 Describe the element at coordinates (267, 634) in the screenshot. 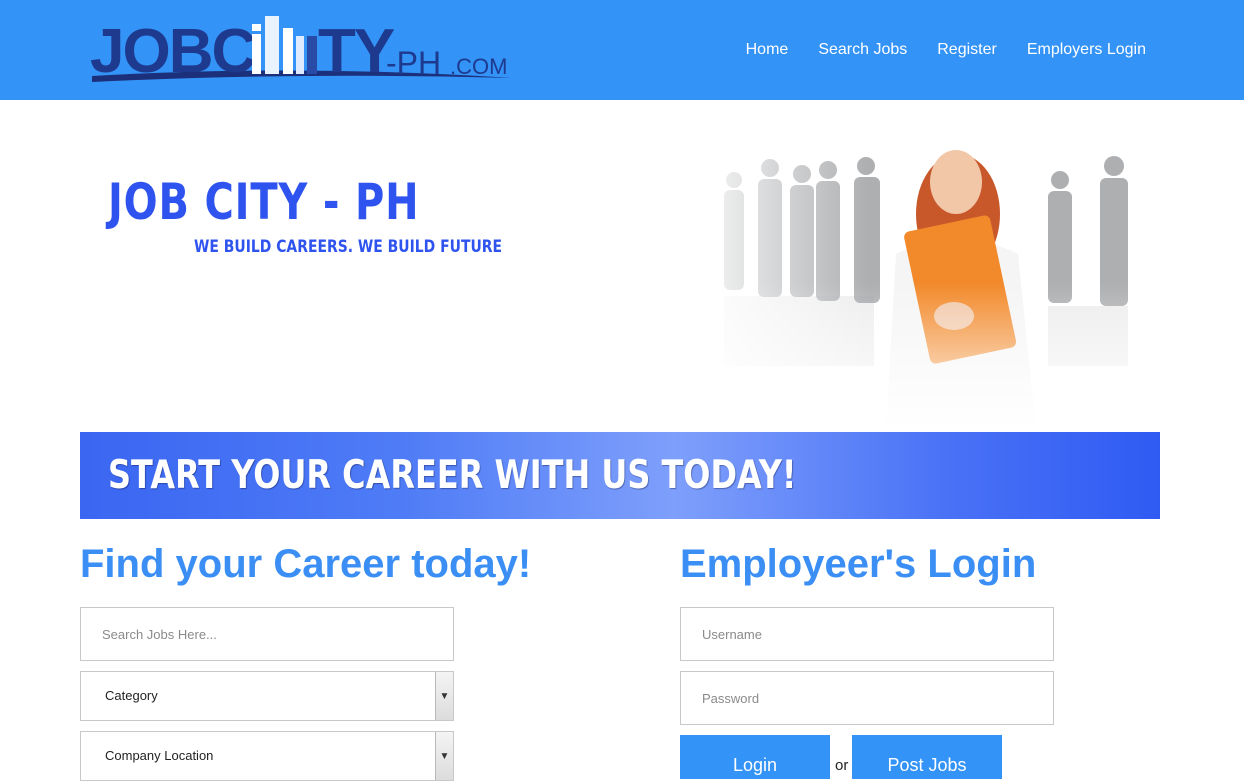

I see `search-jobs-input` at that location.